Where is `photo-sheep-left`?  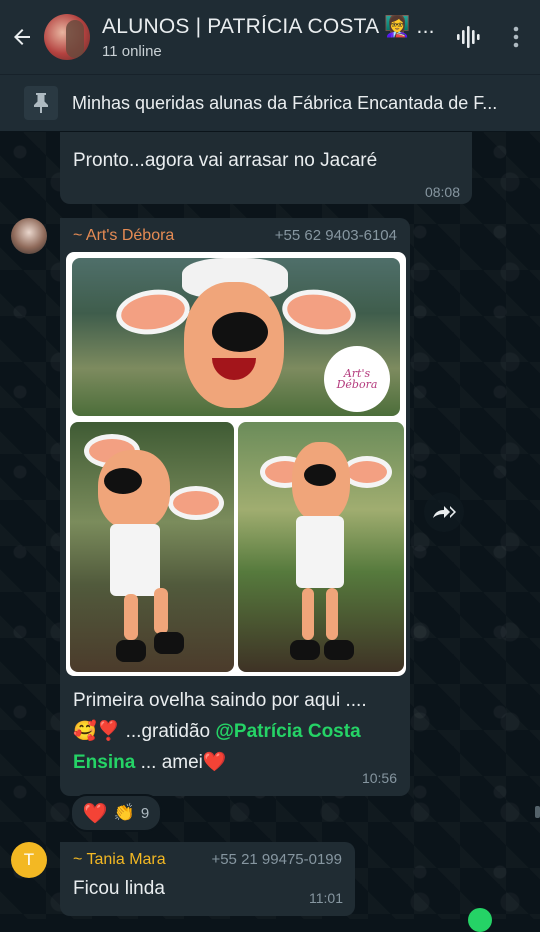 photo-sheep-left is located at coordinates (152, 547).